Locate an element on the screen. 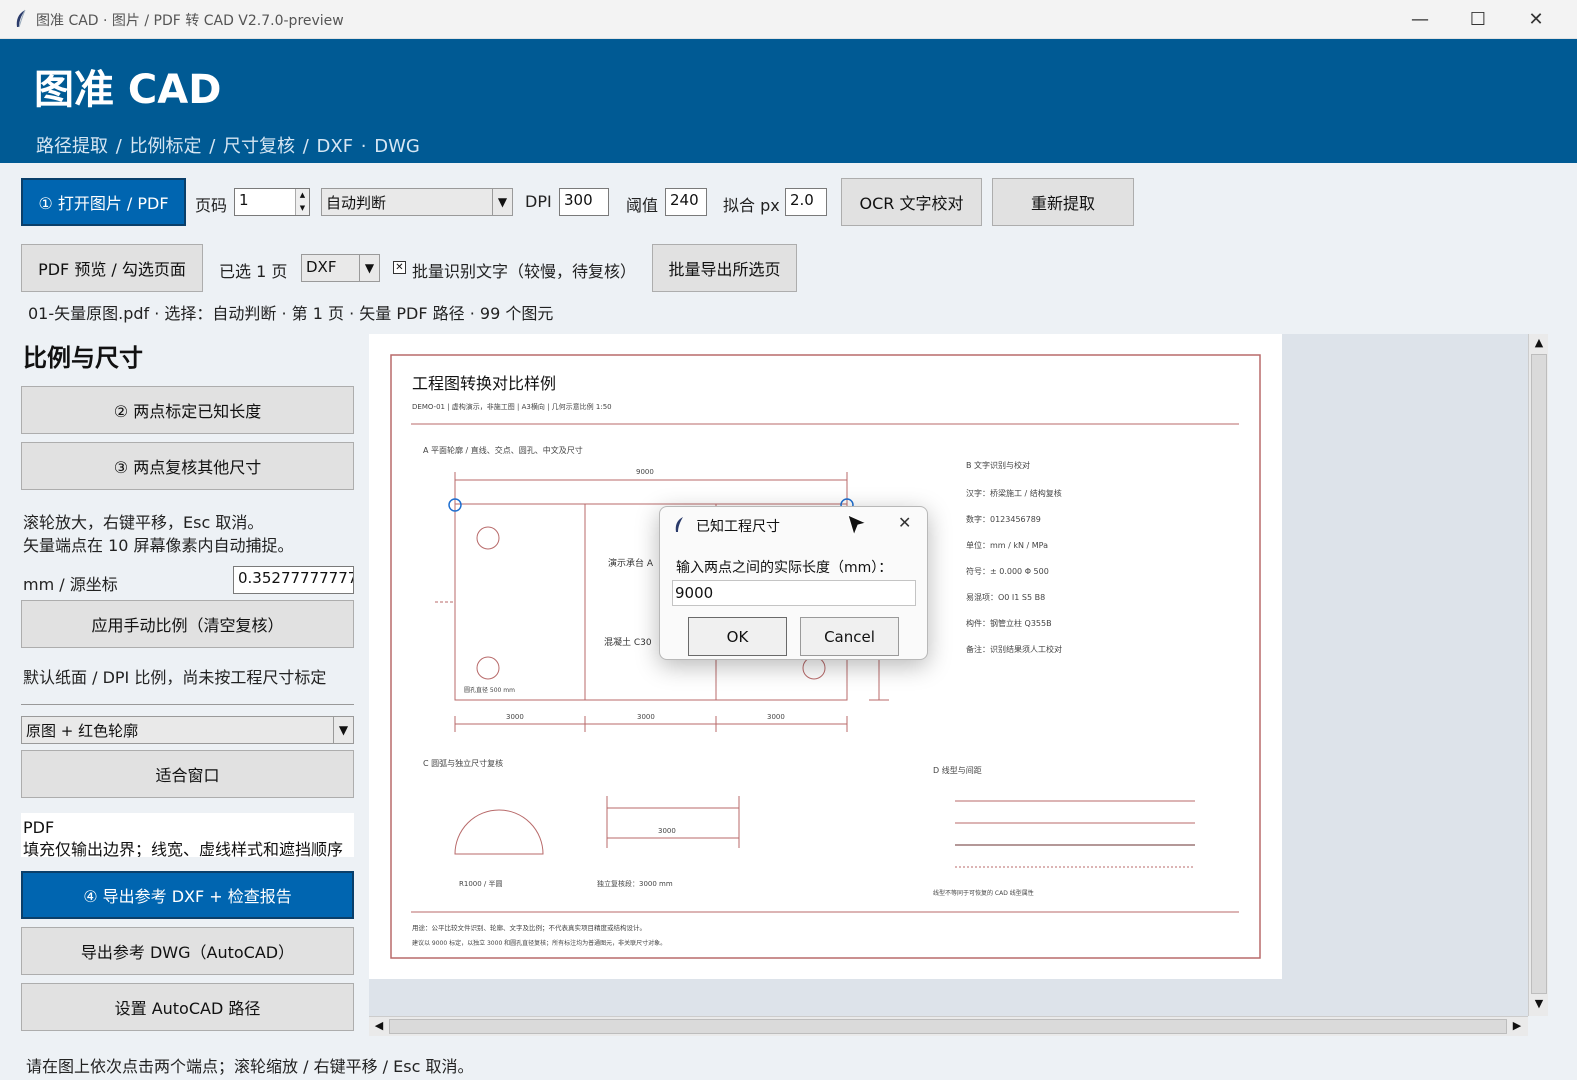 This screenshot has height=1080, width=1577. scroll-up-icon: ▲ is located at coordinates (1539, 344).